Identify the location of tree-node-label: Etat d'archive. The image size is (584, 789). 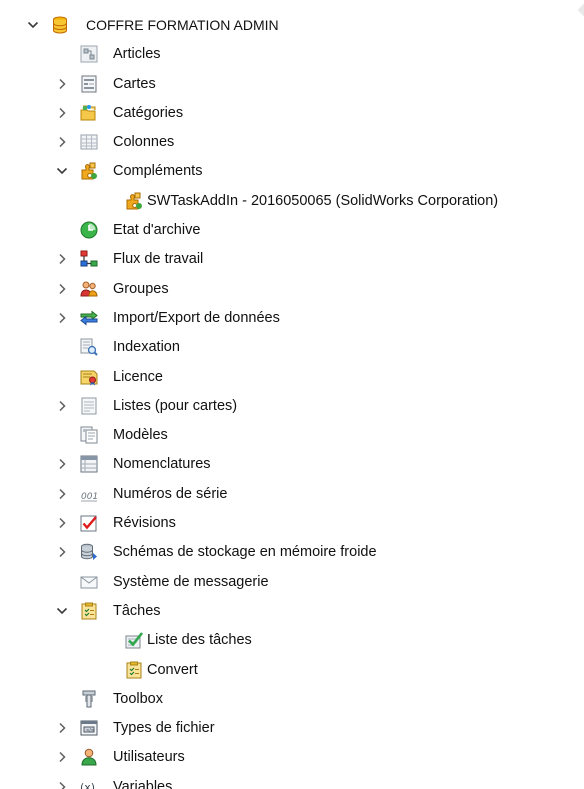
(157, 230).